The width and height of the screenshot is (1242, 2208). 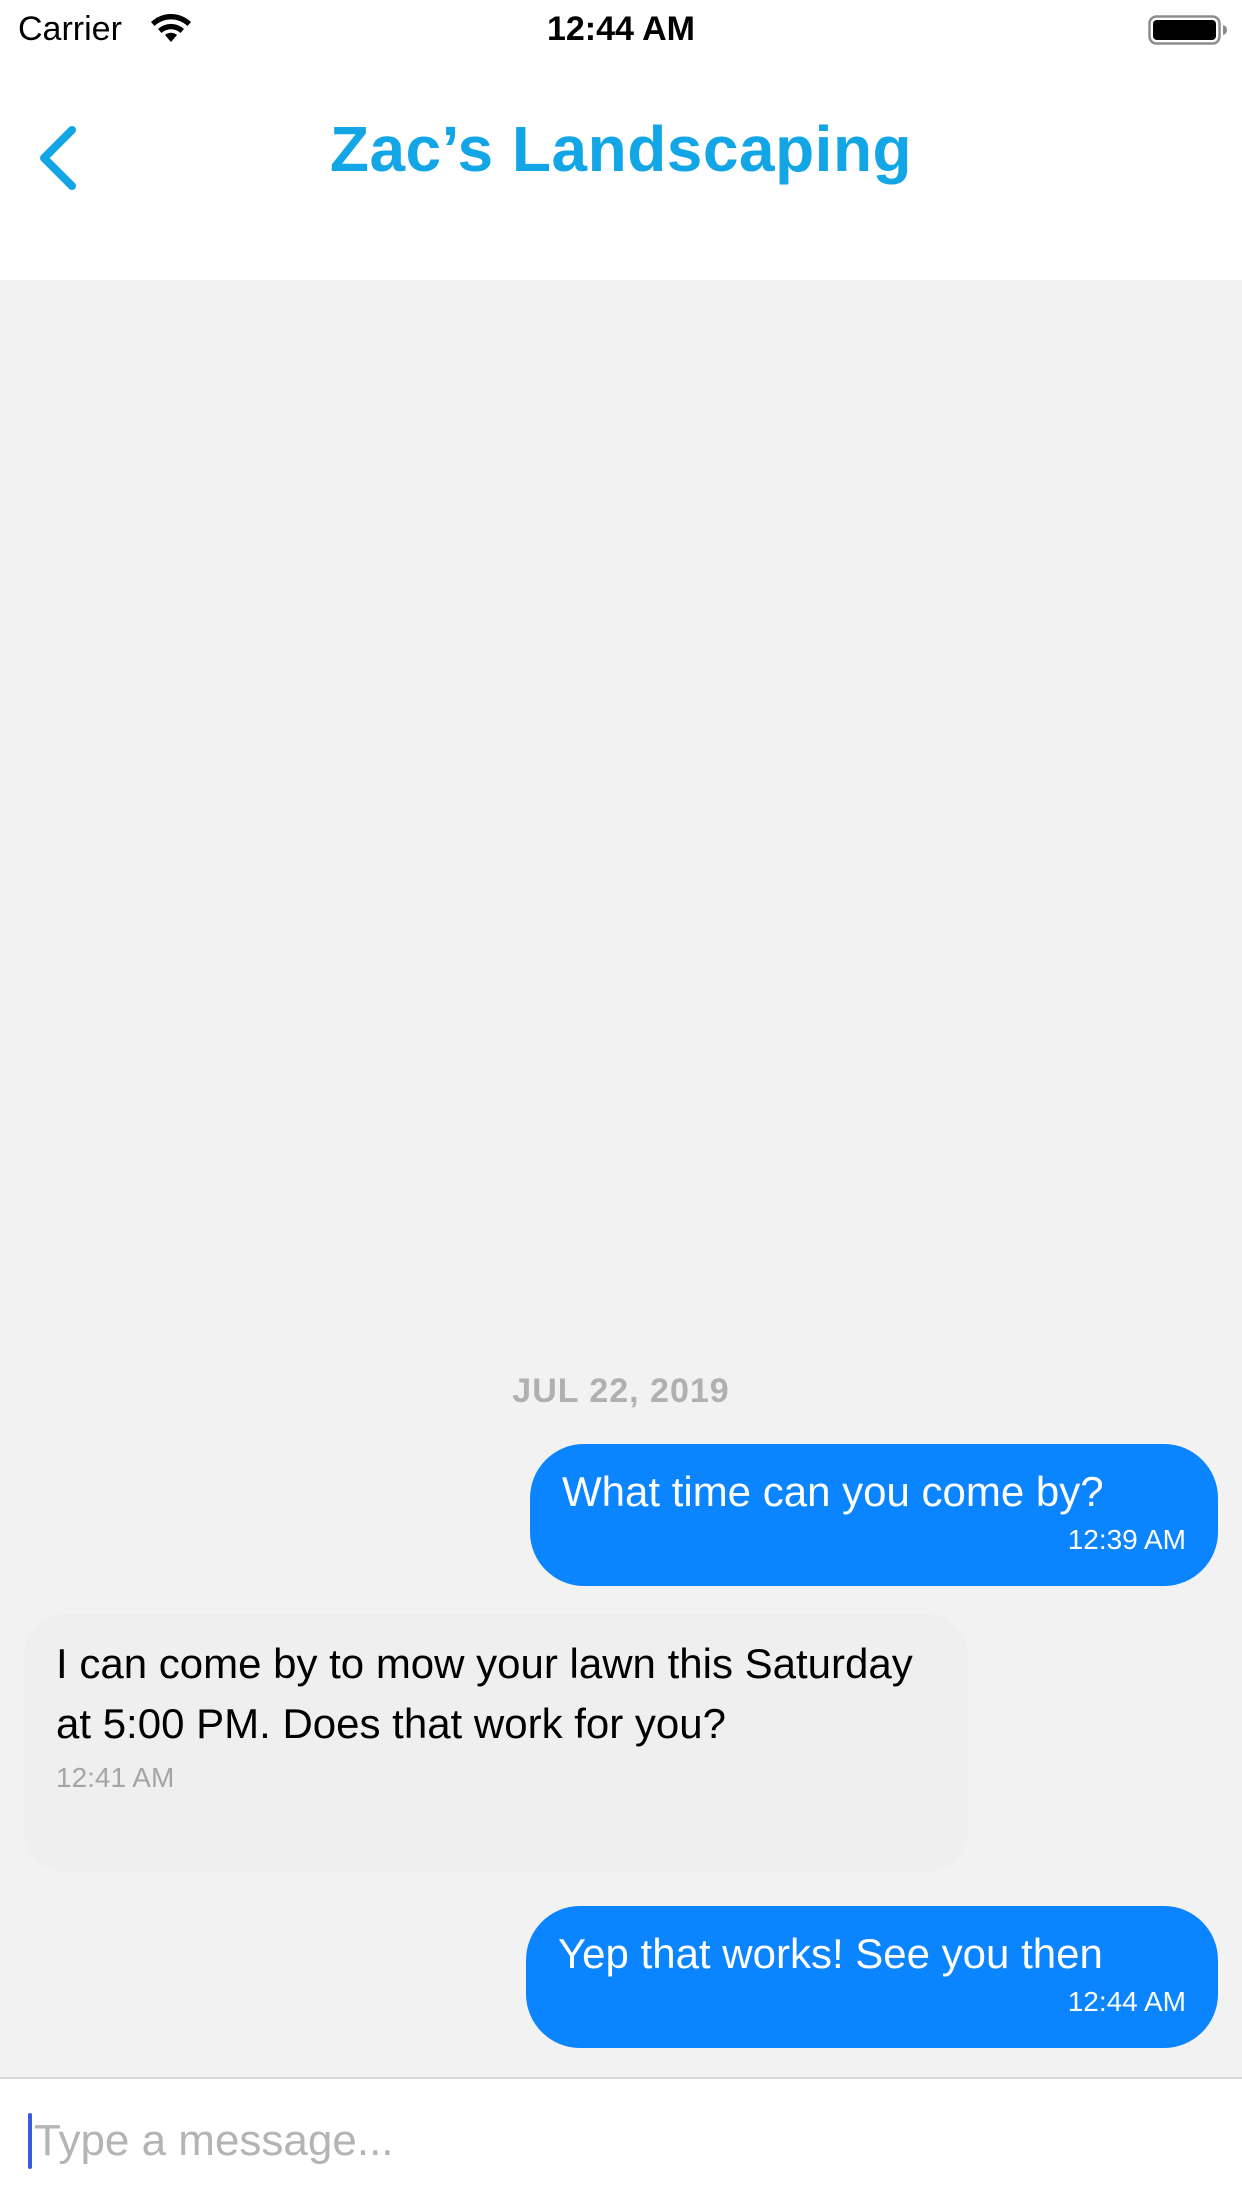 I want to click on date-separator: JUL 22, 2019, so click(x=621, y=1391).